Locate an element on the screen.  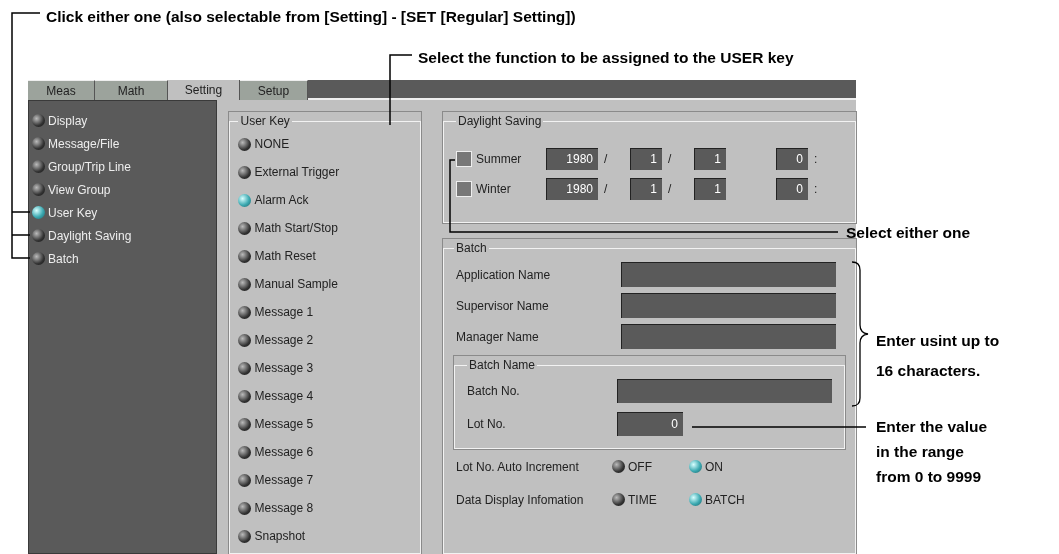
sidebar-item: User Key is located at coordinates (73, 212).